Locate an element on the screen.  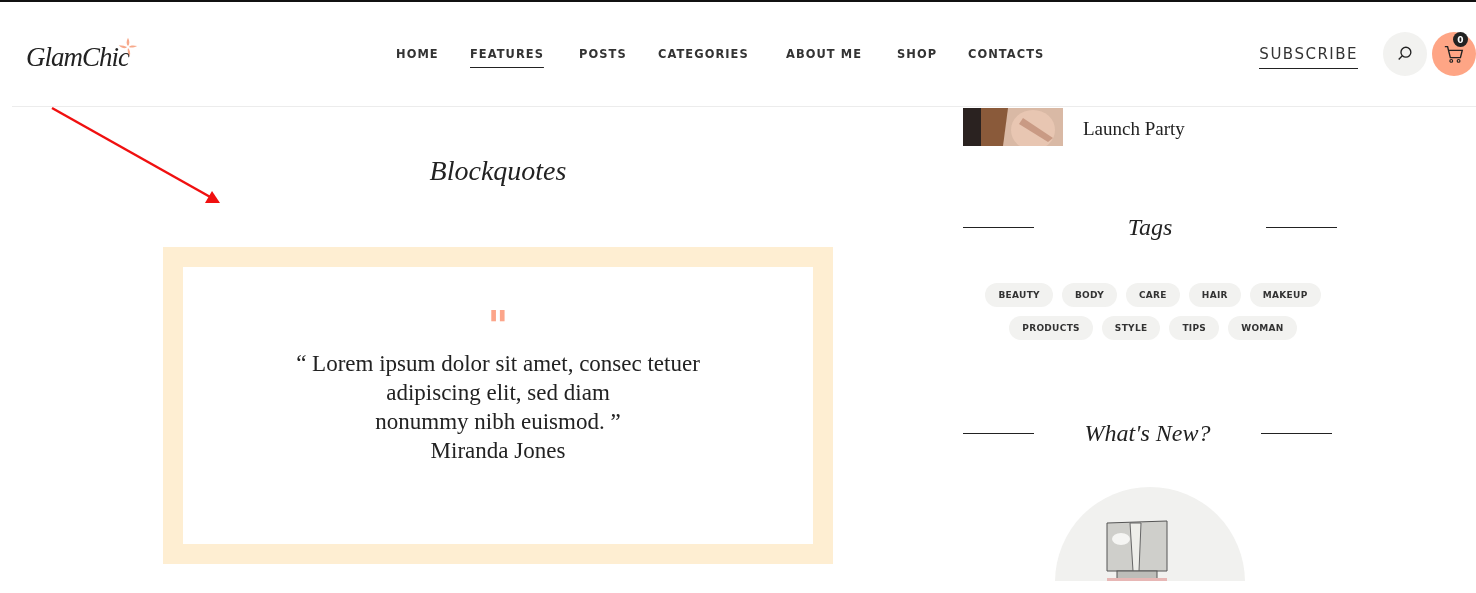
nav-link: HOME is located at coordinates (417, 54).